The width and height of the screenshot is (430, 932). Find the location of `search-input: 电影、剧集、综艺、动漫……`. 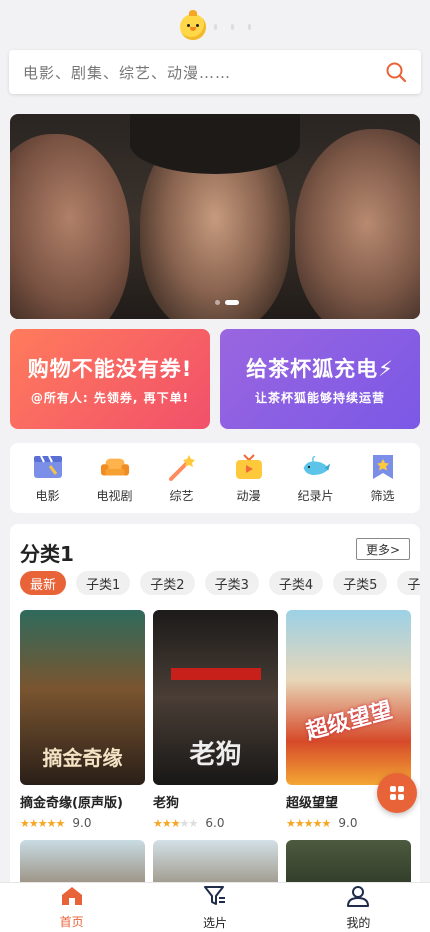

search-input: 电影、剧集、综艺、动漫…… is located at coordinates (204, 72).